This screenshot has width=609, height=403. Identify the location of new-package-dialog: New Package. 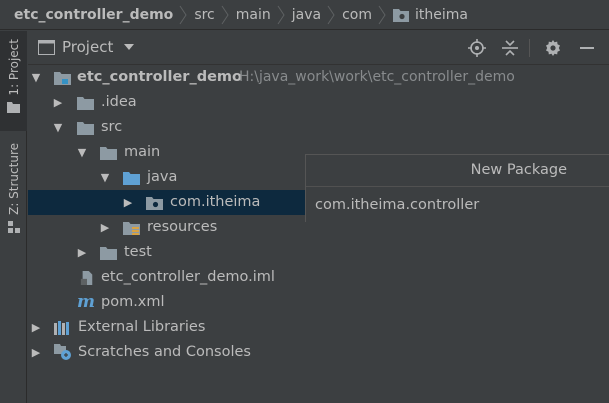
(457, 188).